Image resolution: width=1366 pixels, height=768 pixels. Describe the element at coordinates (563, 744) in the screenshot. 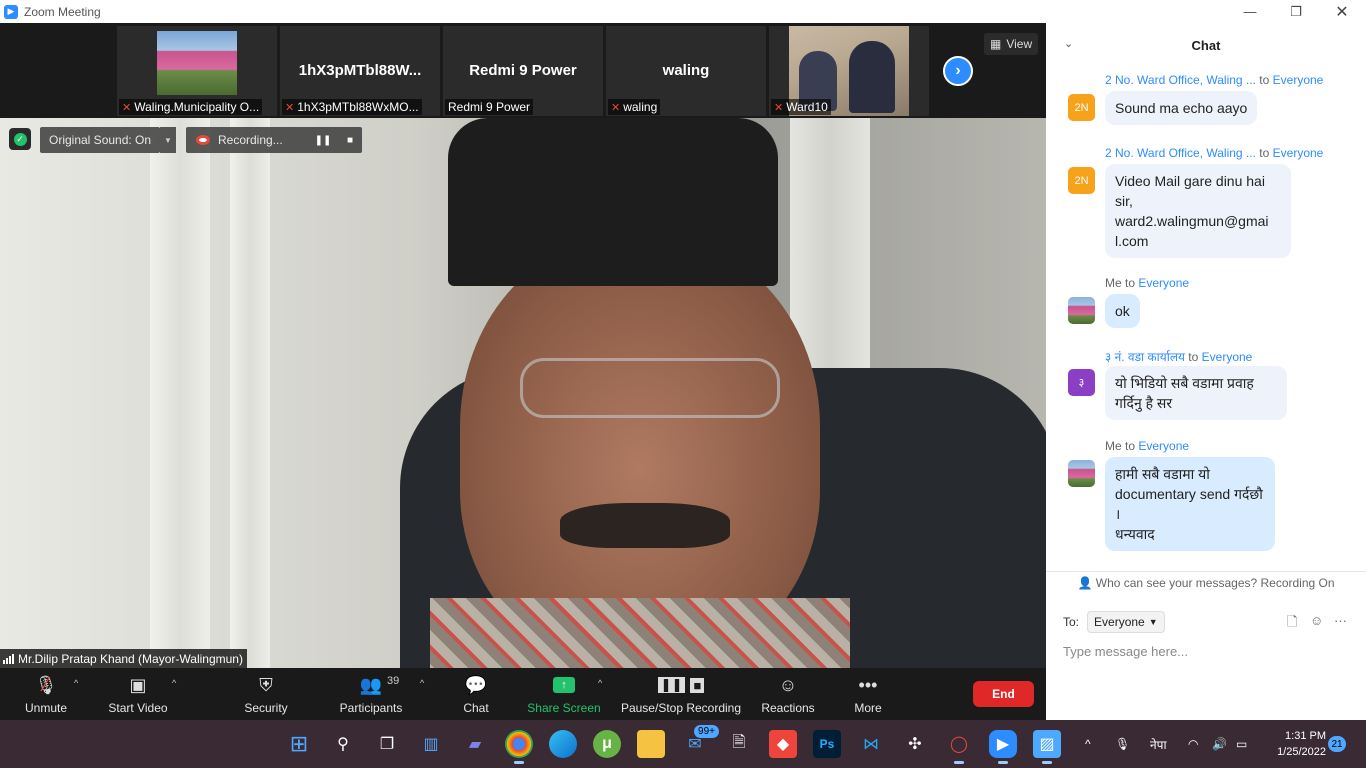

I see `edge-icon` at that location.